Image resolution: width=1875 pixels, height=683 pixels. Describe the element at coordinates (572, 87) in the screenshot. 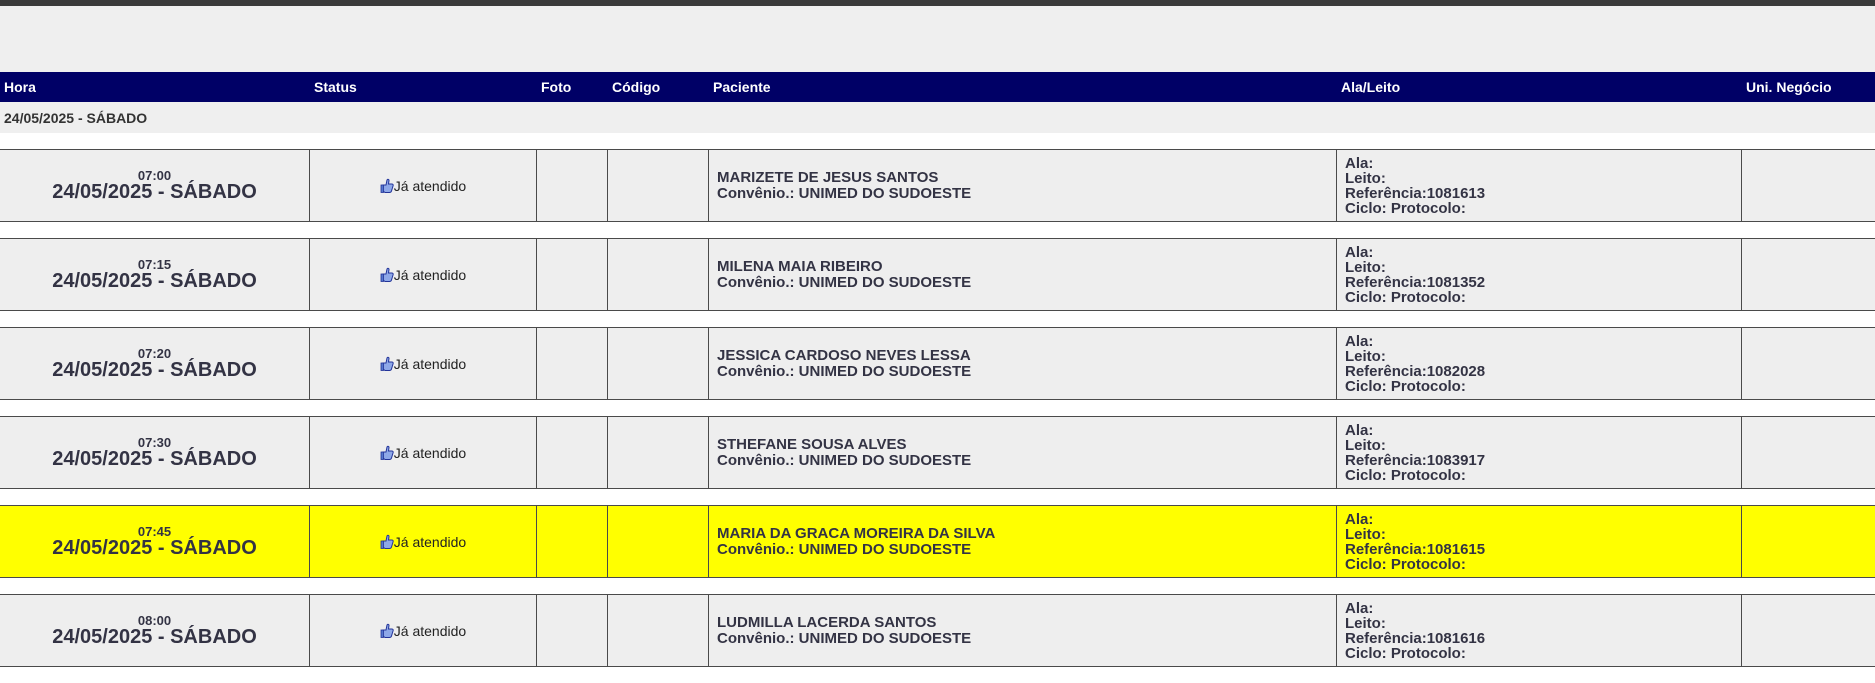

I see `col-foto: Foto` at that location.